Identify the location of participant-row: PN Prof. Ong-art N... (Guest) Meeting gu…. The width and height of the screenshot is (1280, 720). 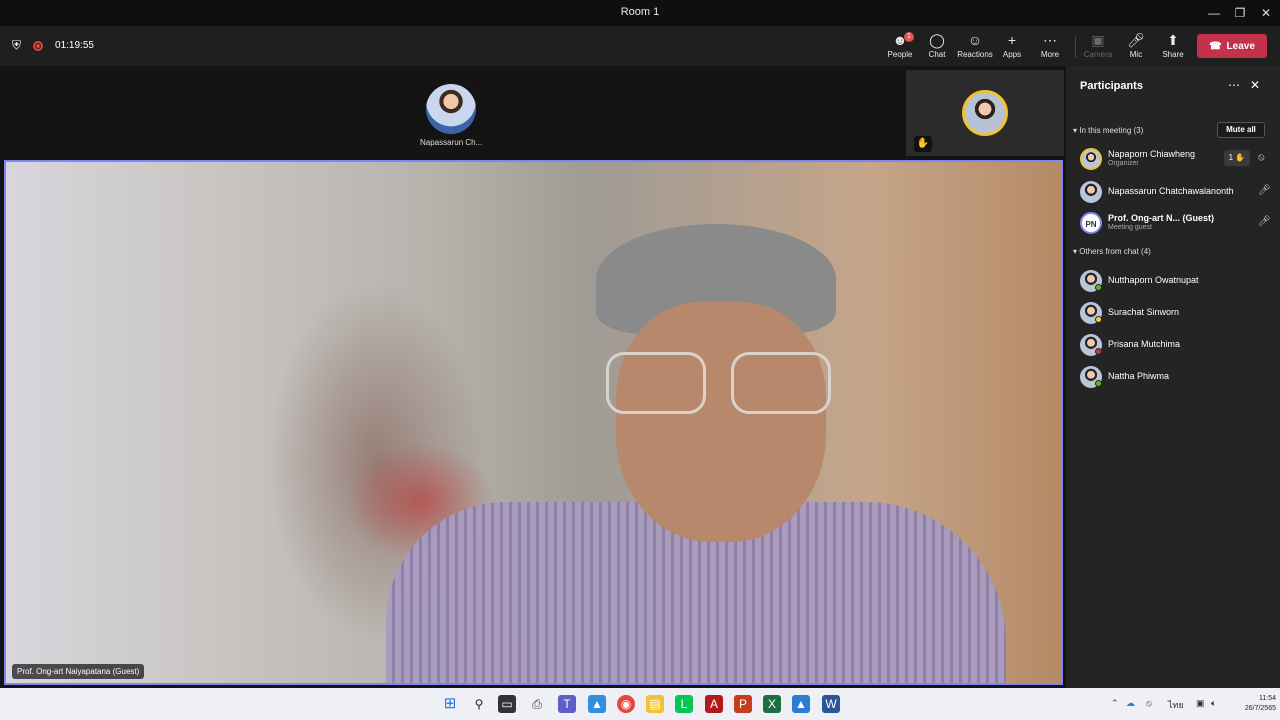
(1175, 223).